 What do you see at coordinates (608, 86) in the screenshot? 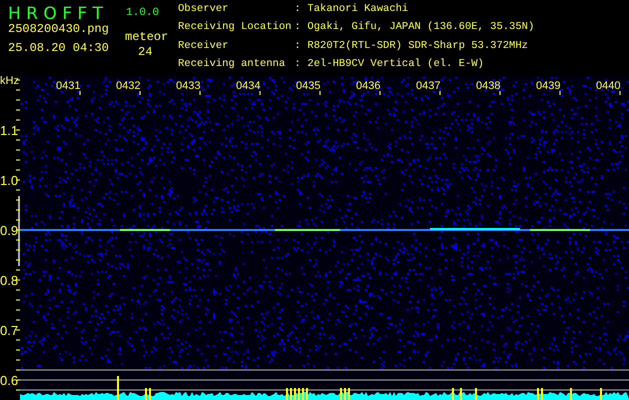
I see `time-label: 0440` at bounding box center [608, 86].